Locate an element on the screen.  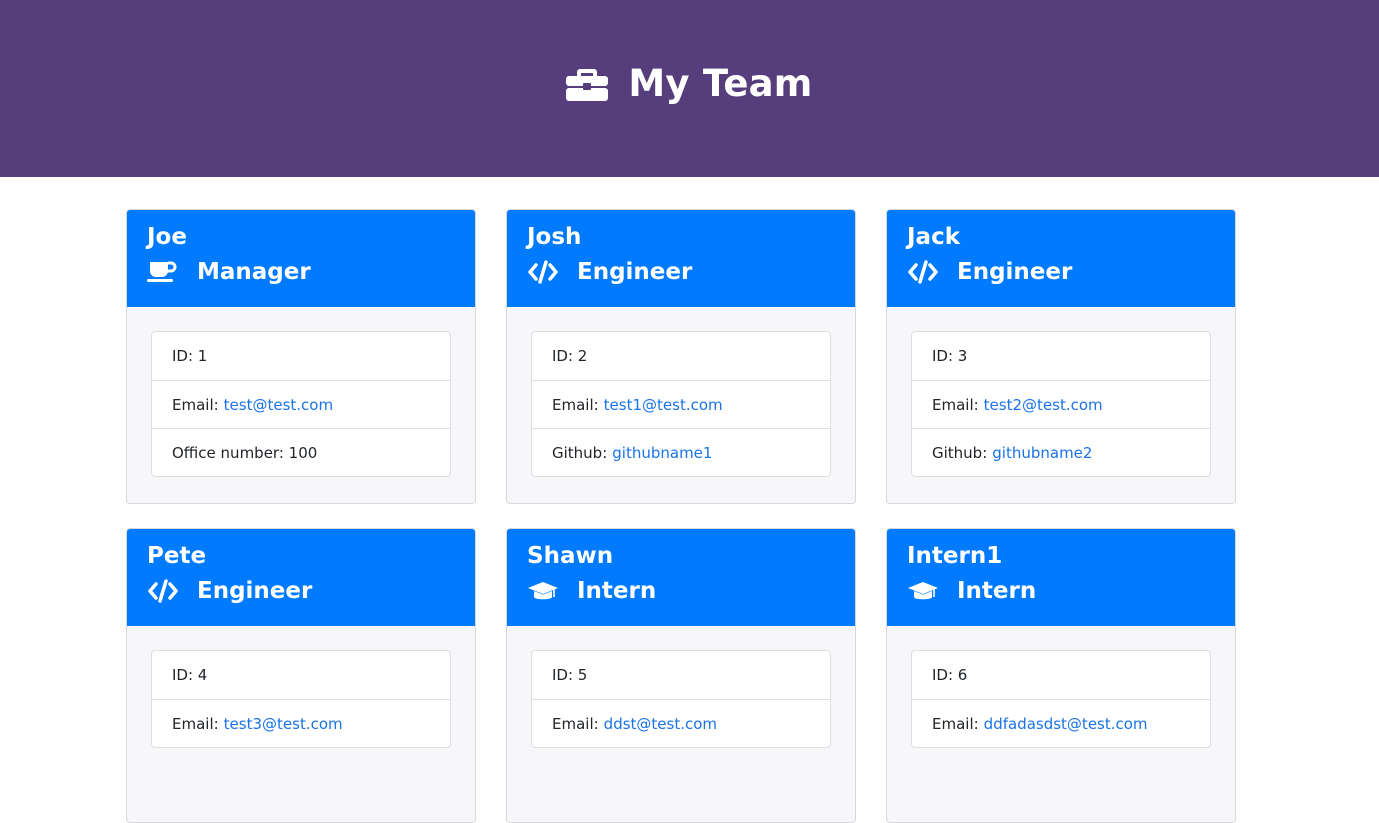
role-label: Manager is located at coordinates (254, 272).